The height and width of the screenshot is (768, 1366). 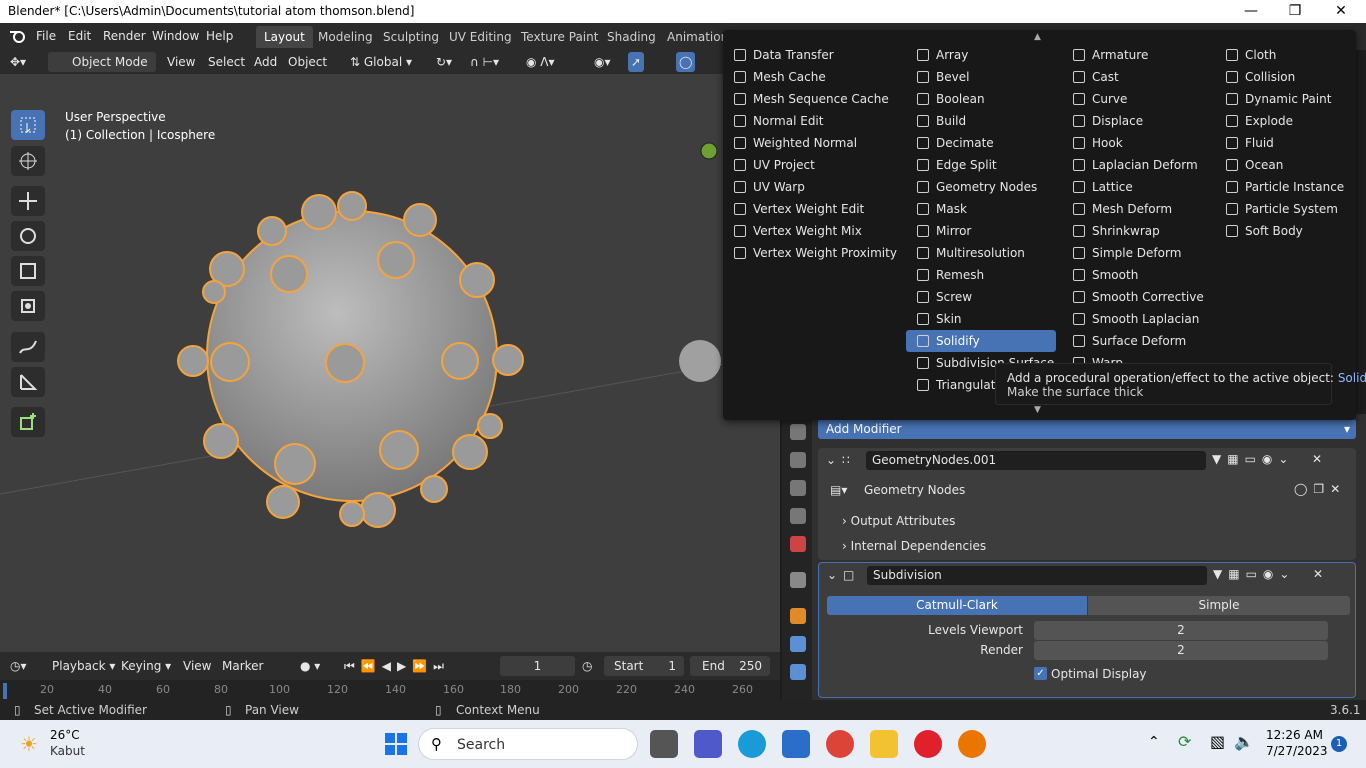 I want to click on clock-icon: ◷, so click(x=587, y=666).